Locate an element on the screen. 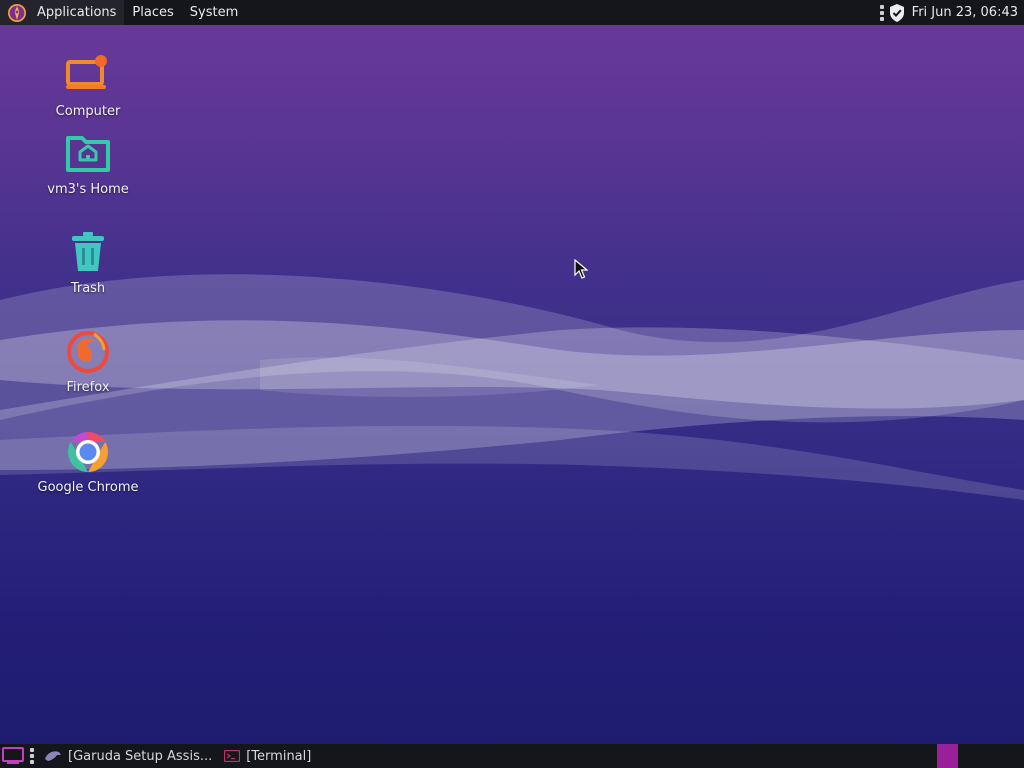  desktop-icon-label: Google Chrome is located at coordinates (88, 487).